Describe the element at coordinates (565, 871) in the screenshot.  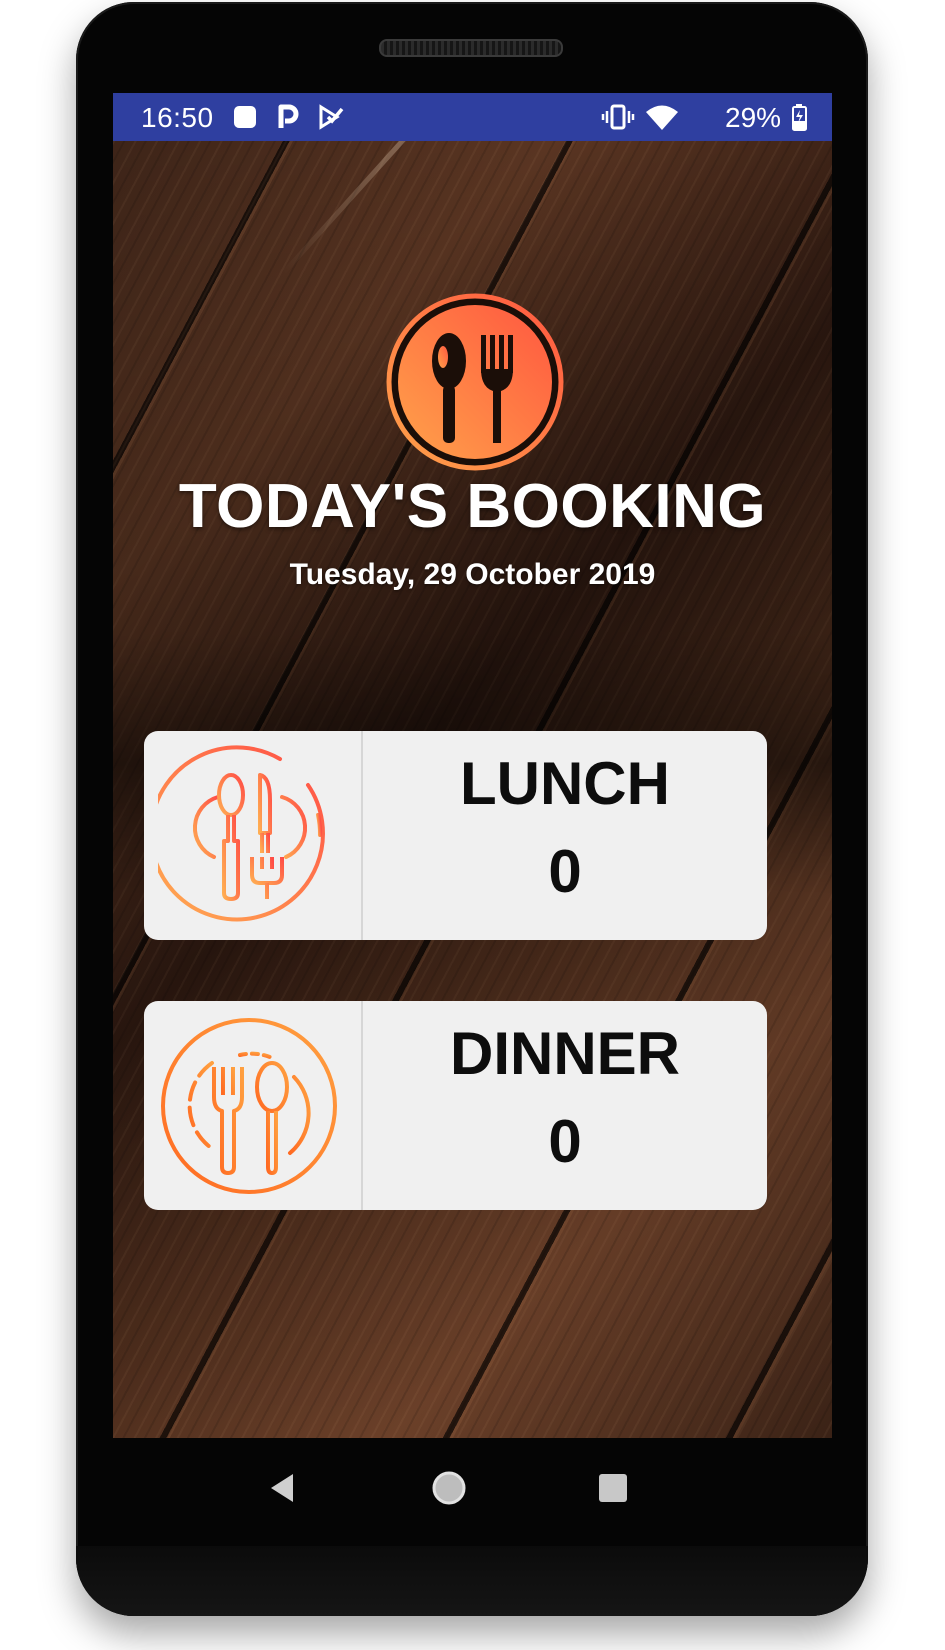
I see `lunch-count: 0` at that location.